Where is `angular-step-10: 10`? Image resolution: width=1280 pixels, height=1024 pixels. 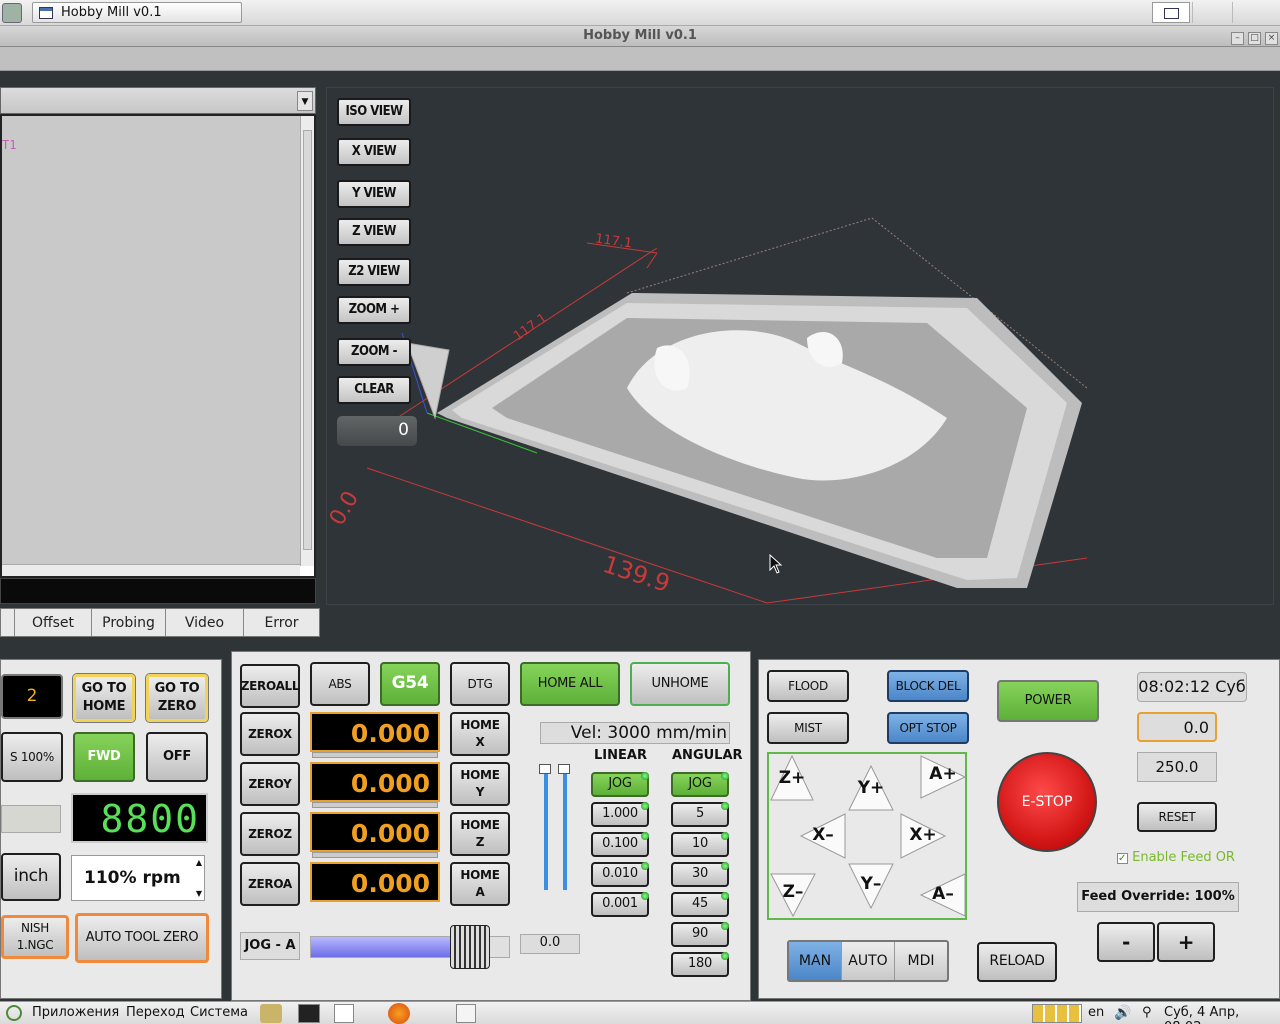
angular-step-10: 10 is located at coordinates (700, 844).